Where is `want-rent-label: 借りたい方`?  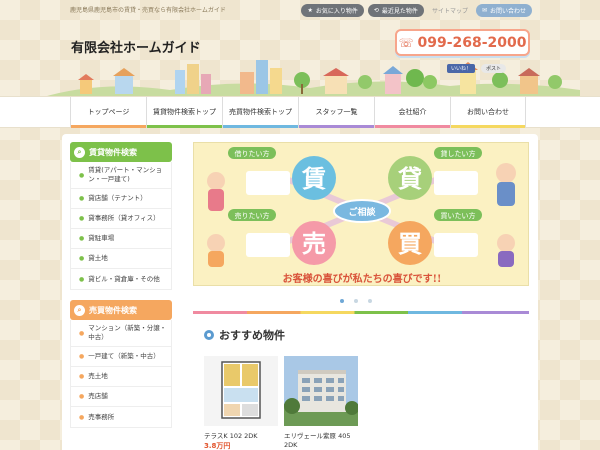 want-rent-label: 借りたい方 is located at coordinates (252, 153).